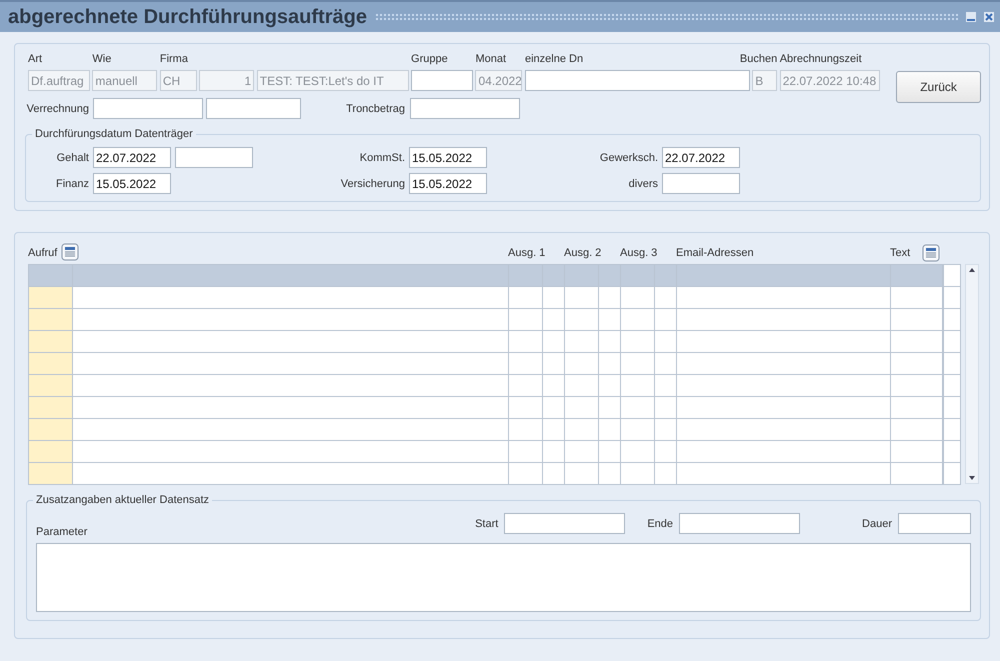 This screenshot has width=1000, height=661. Describe the element at coordinates (43, 253) in the screenshot. I see `column-header: Aufruf` at that location.